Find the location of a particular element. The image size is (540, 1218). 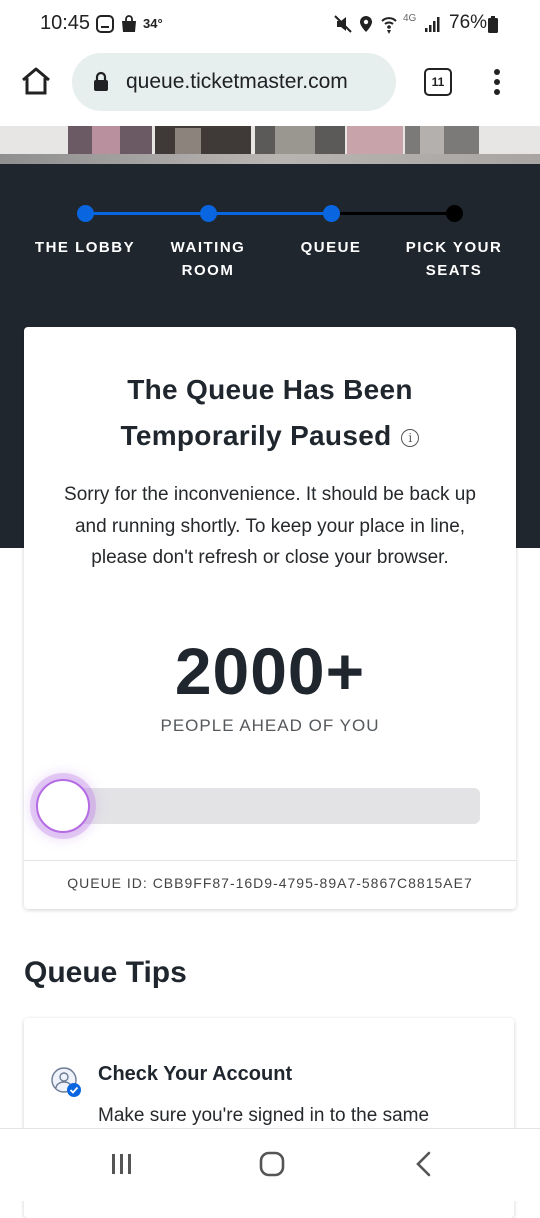

hero-photo-strip is located at coordinates (273, 140).